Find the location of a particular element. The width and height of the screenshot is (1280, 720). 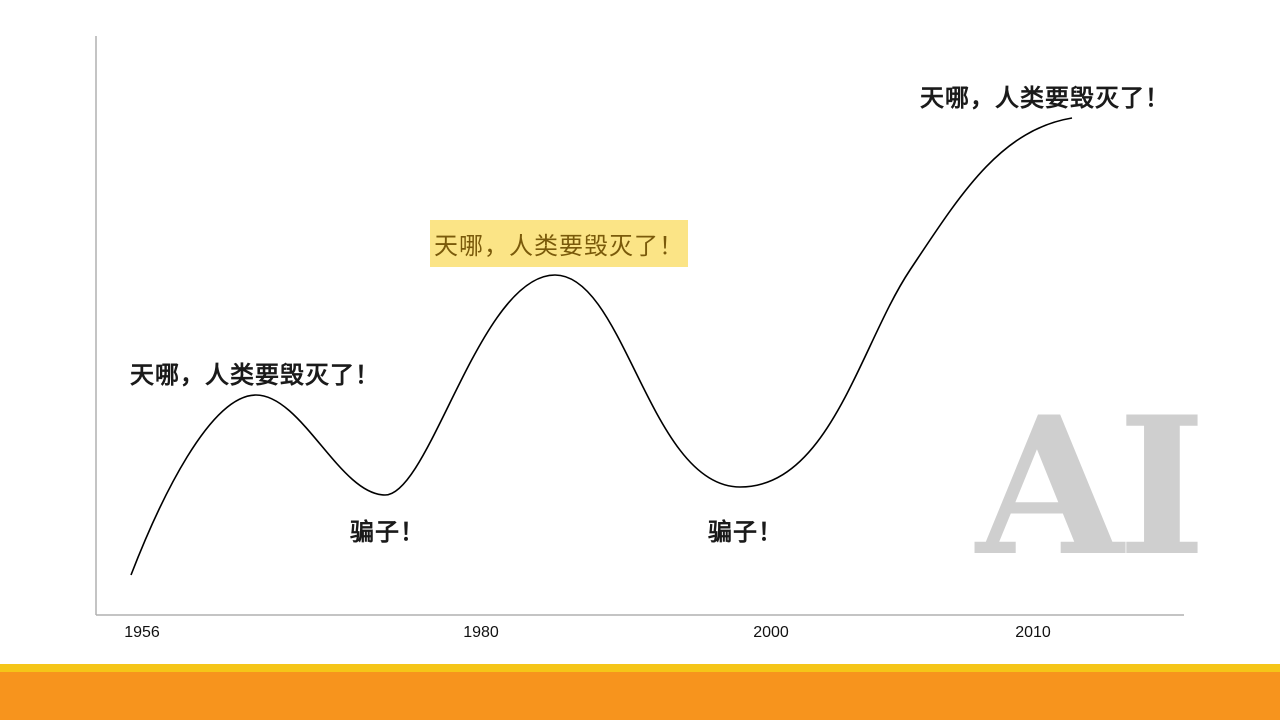

annotation-trough-2: 骗子！ is located at coordinates (745, 531).